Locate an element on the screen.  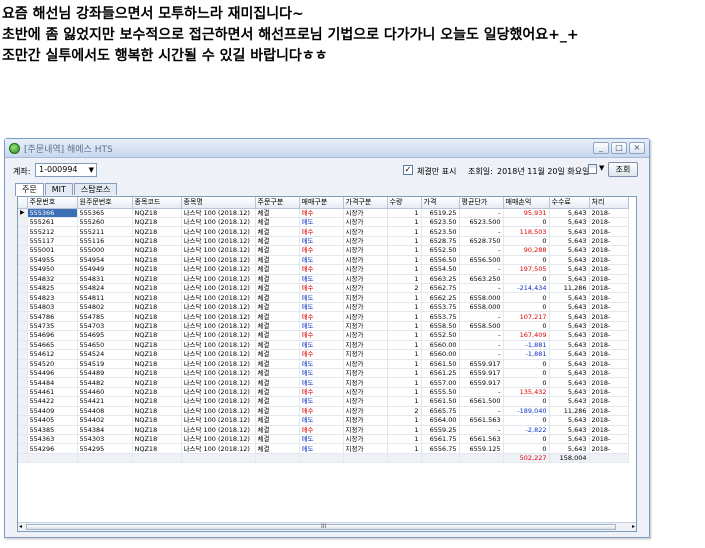
column-header: 종목명 is located at coordinates (218, 203).